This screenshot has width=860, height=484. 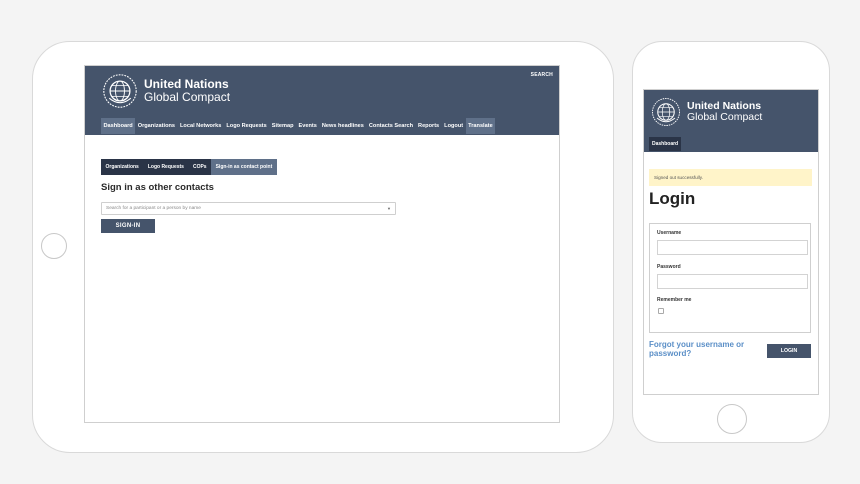 I want to click on tablet-home-button, so click(x=54, y=246).